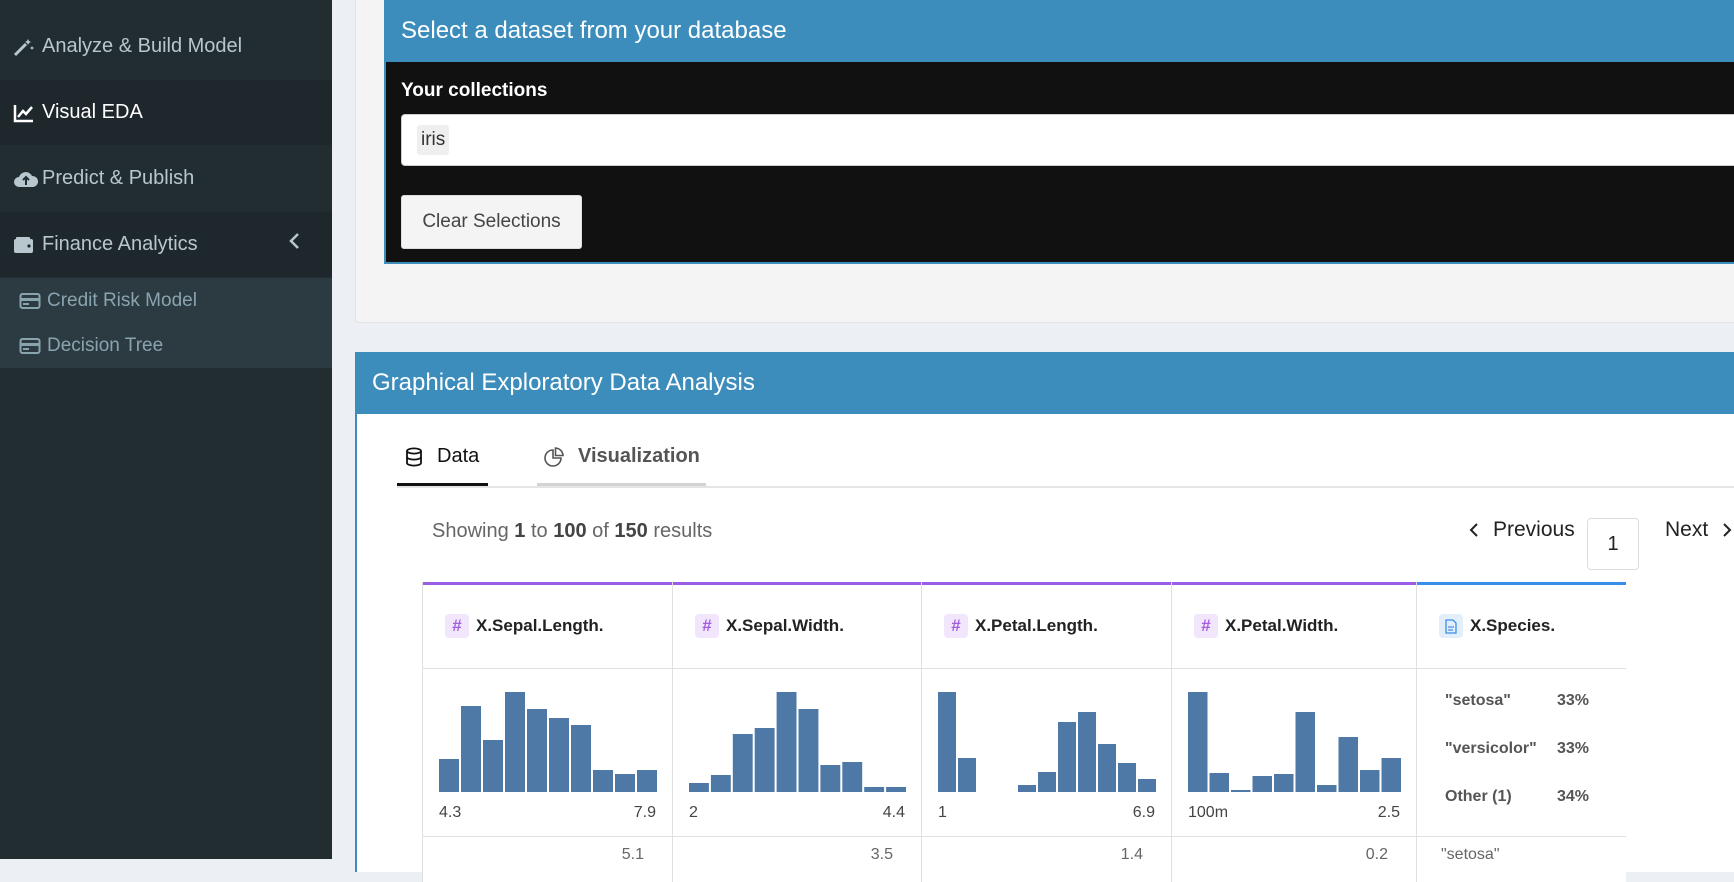  What do you see at coordinates (31, 346) in the screenshot?
I see `credit-card-icon` at bounding box center [31, 346].